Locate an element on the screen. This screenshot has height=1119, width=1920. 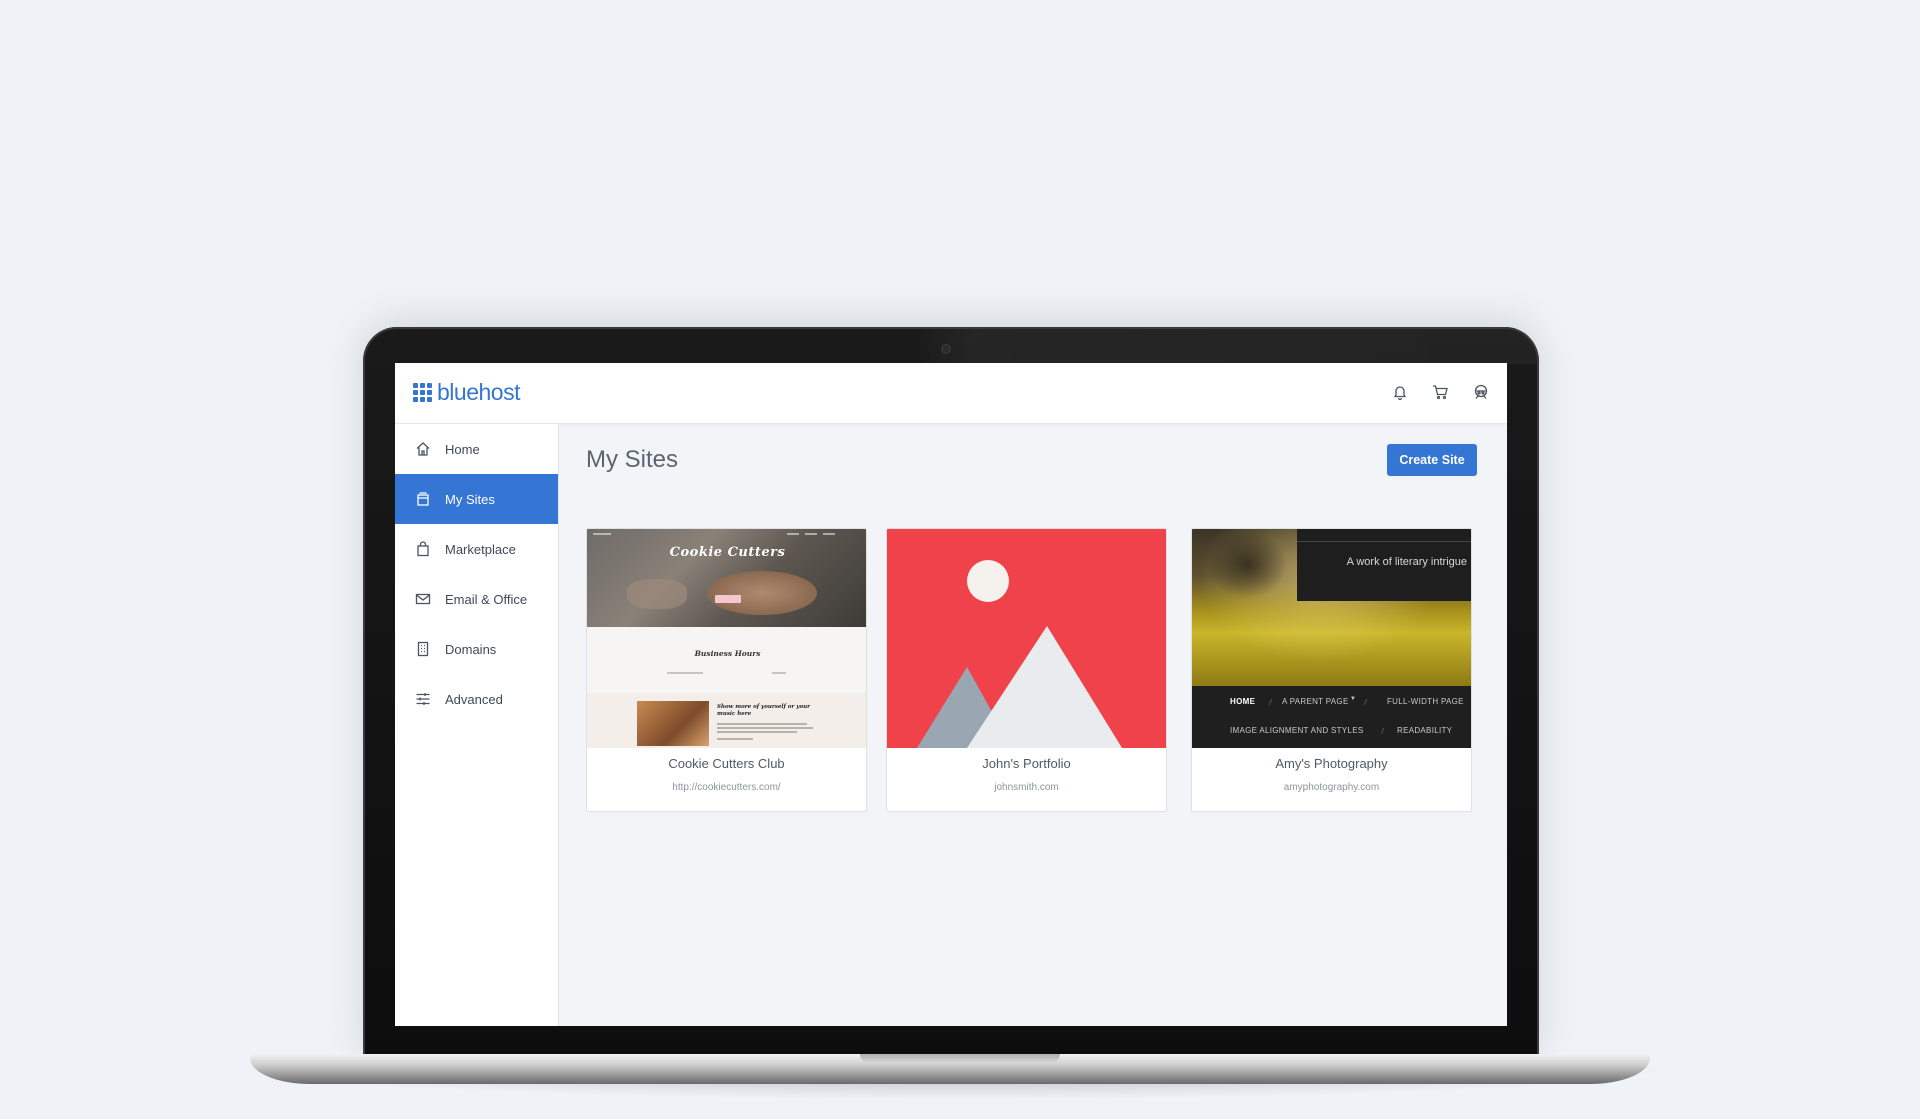
sidebar-item-label: Home is located at coordinates (462, 449).